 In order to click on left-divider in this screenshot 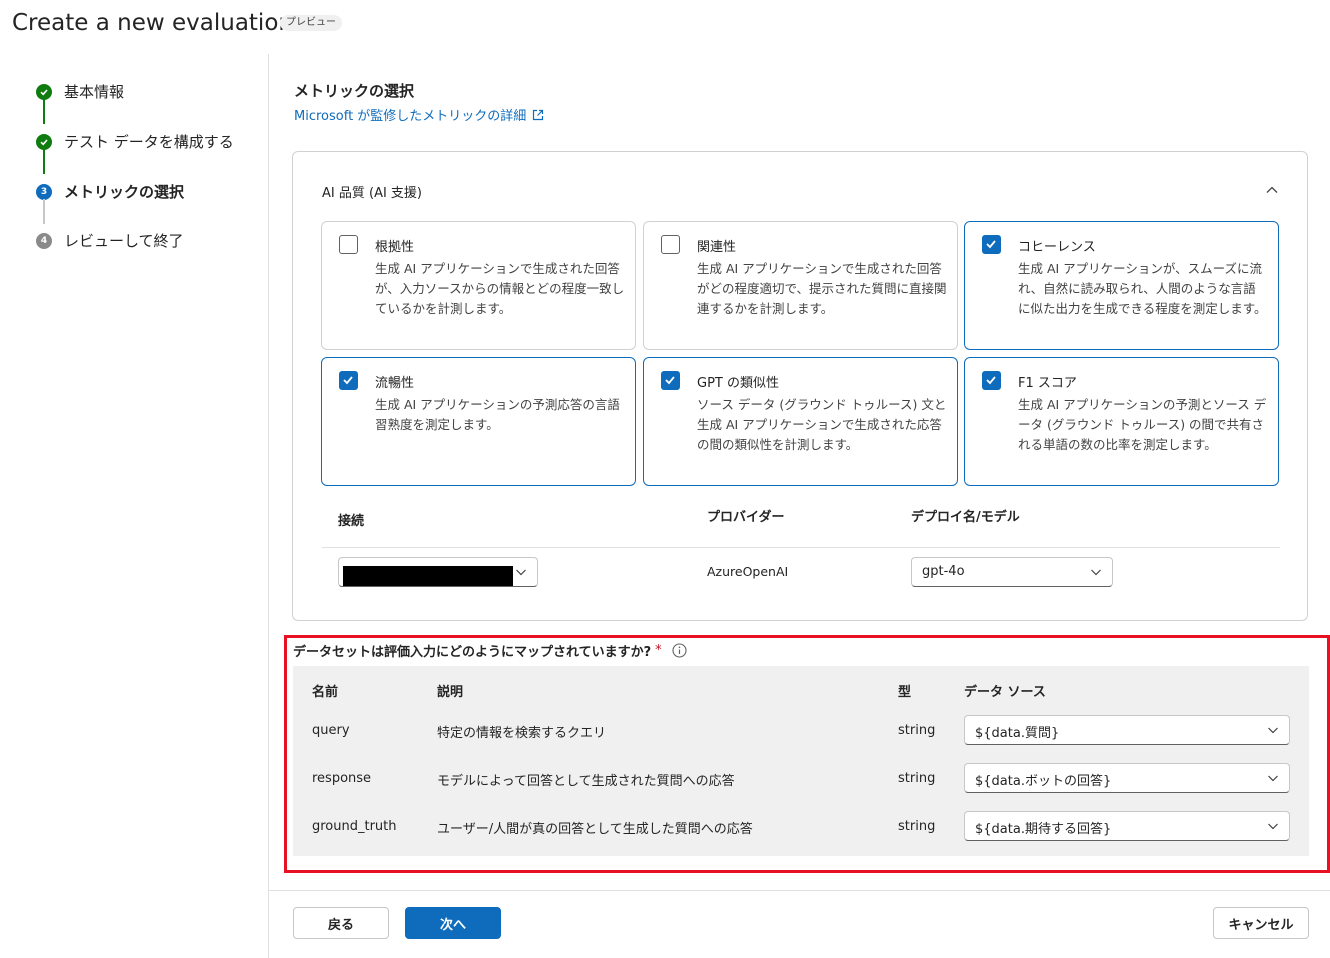, I will do `click(268, 506)`.